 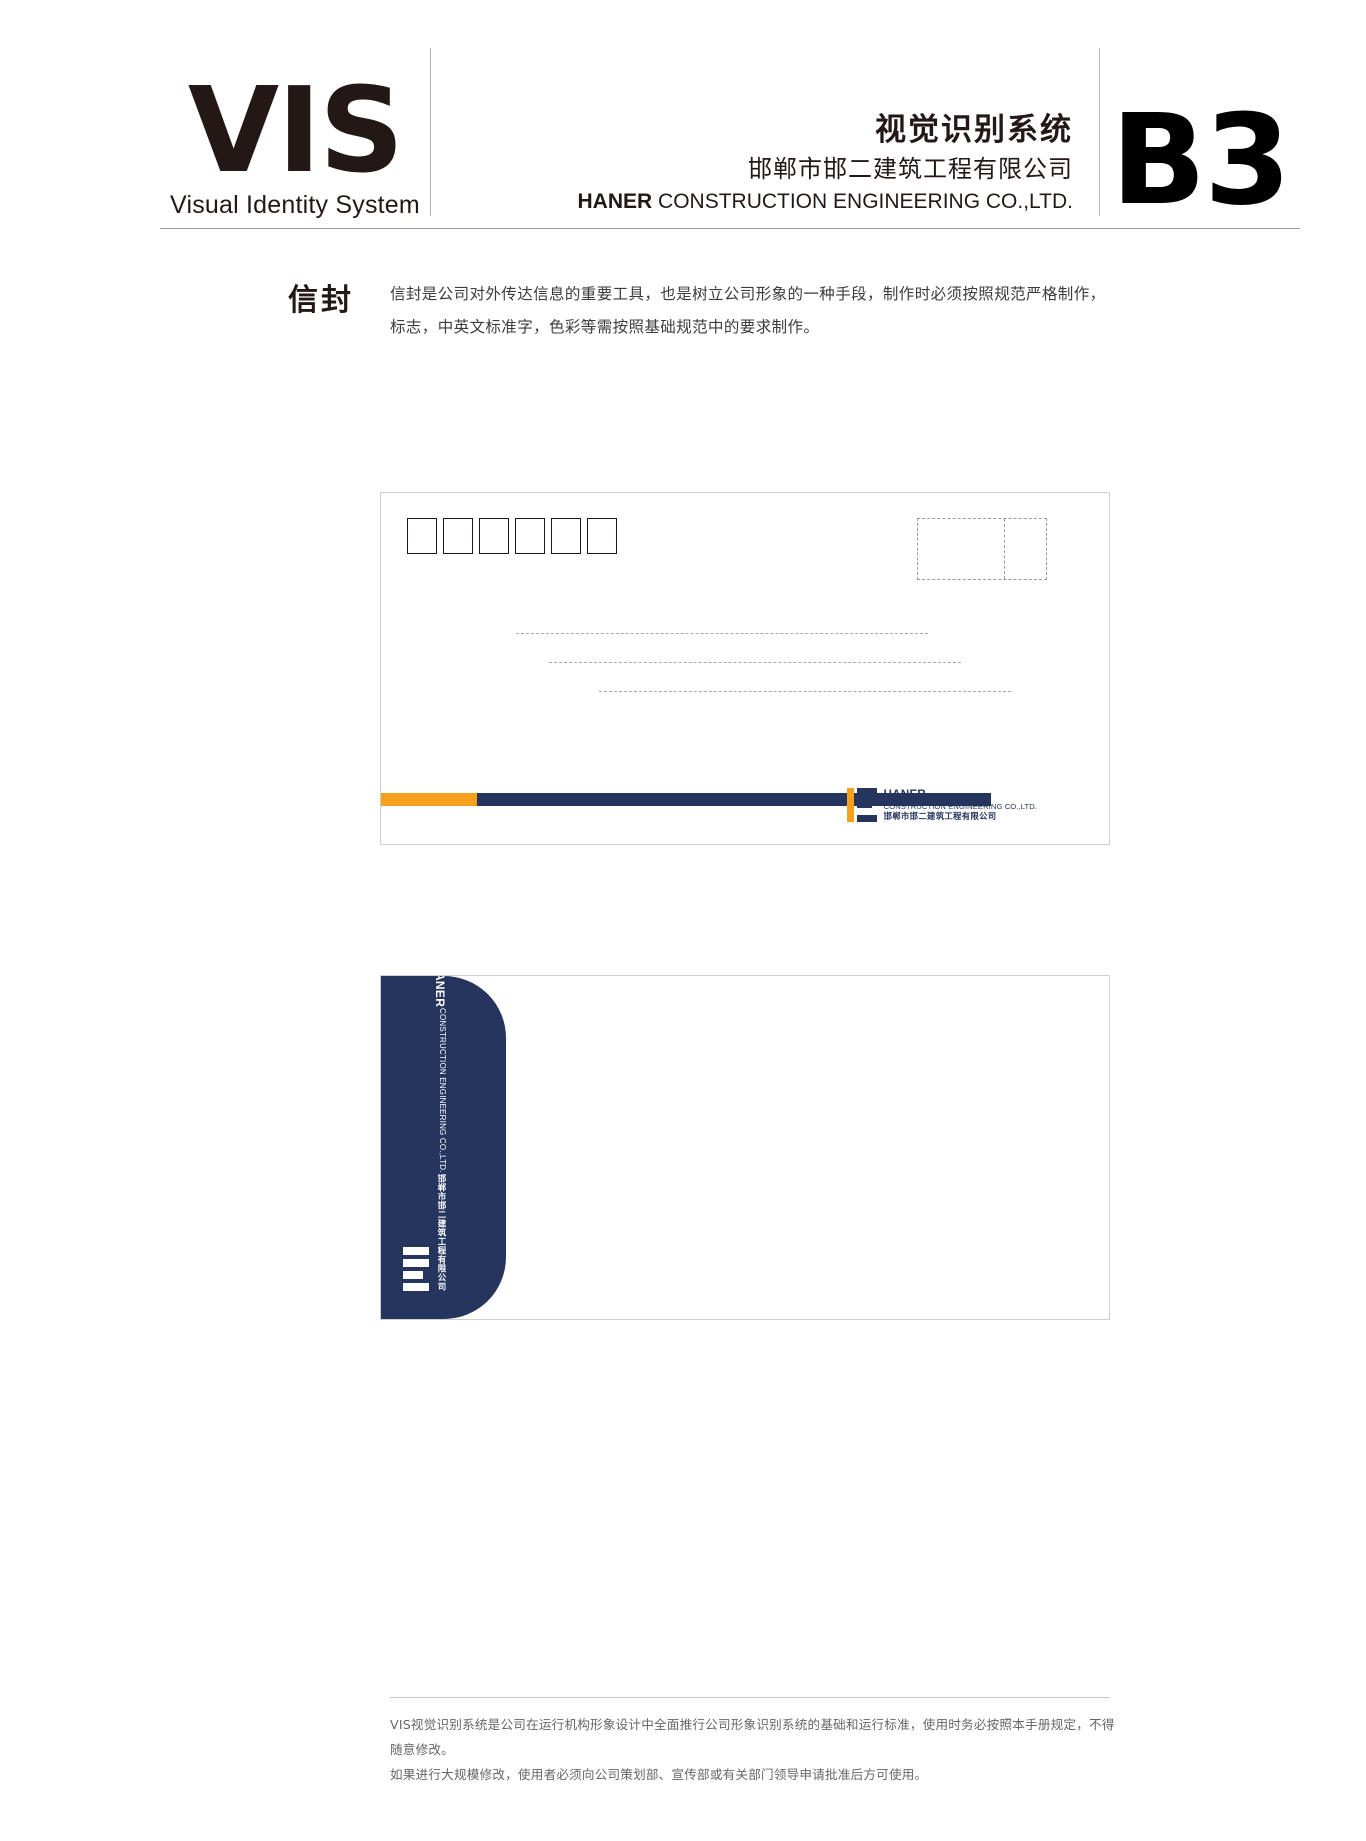 I want to click on page-title-cn: 视觉识别系统, so click(x=974, y=129).